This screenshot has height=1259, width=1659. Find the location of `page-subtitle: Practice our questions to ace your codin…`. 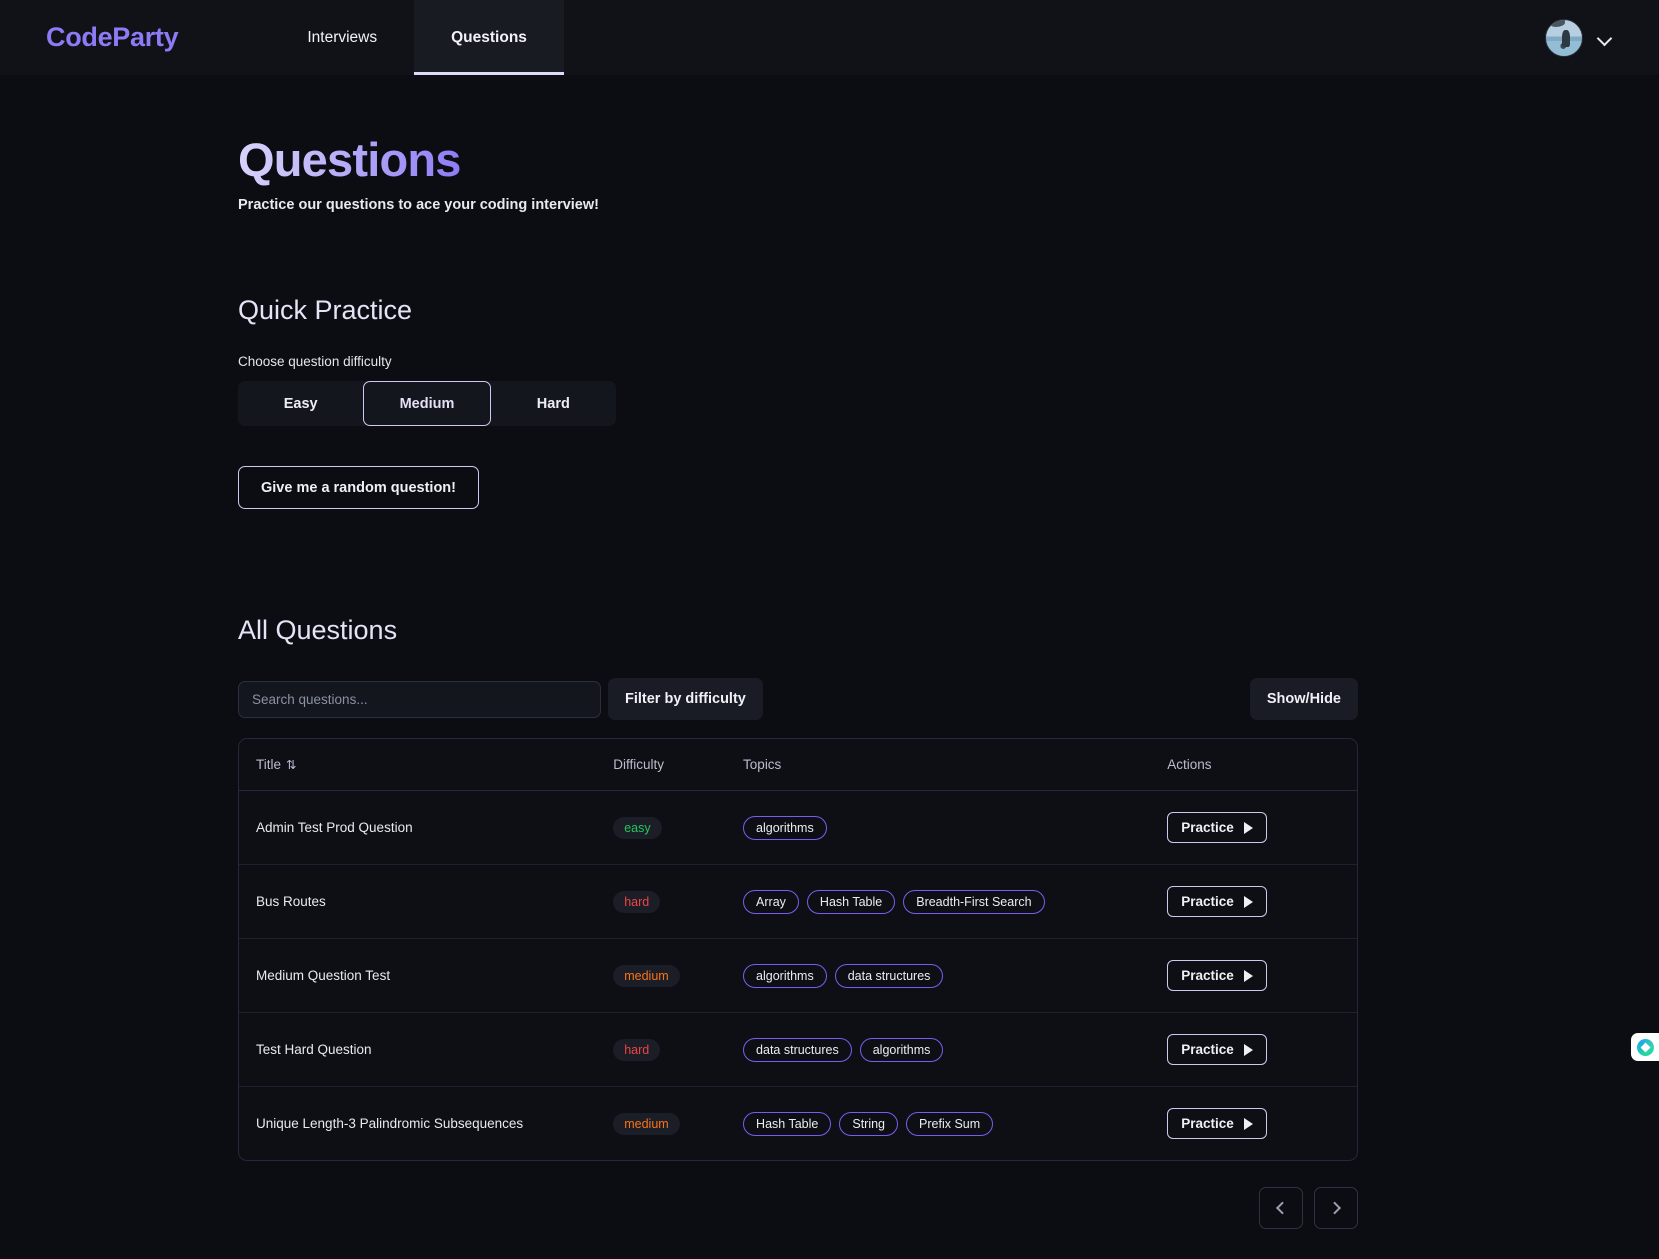

page-subtitle: Practice our questions to ace your codin… is located at coordinates (418, 205).